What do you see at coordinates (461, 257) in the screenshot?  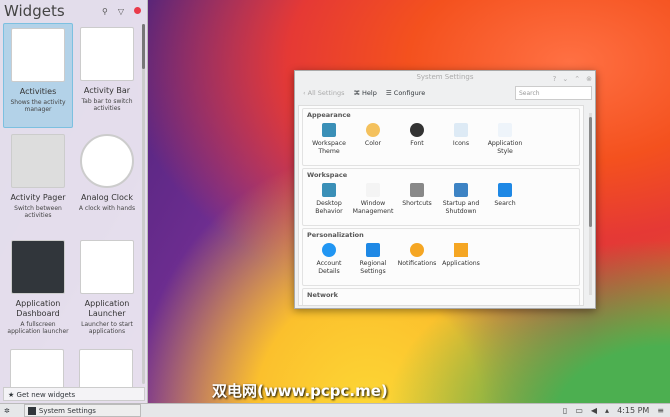 I see `settings-item-applications: Applications` at bounding box center [461, 257].